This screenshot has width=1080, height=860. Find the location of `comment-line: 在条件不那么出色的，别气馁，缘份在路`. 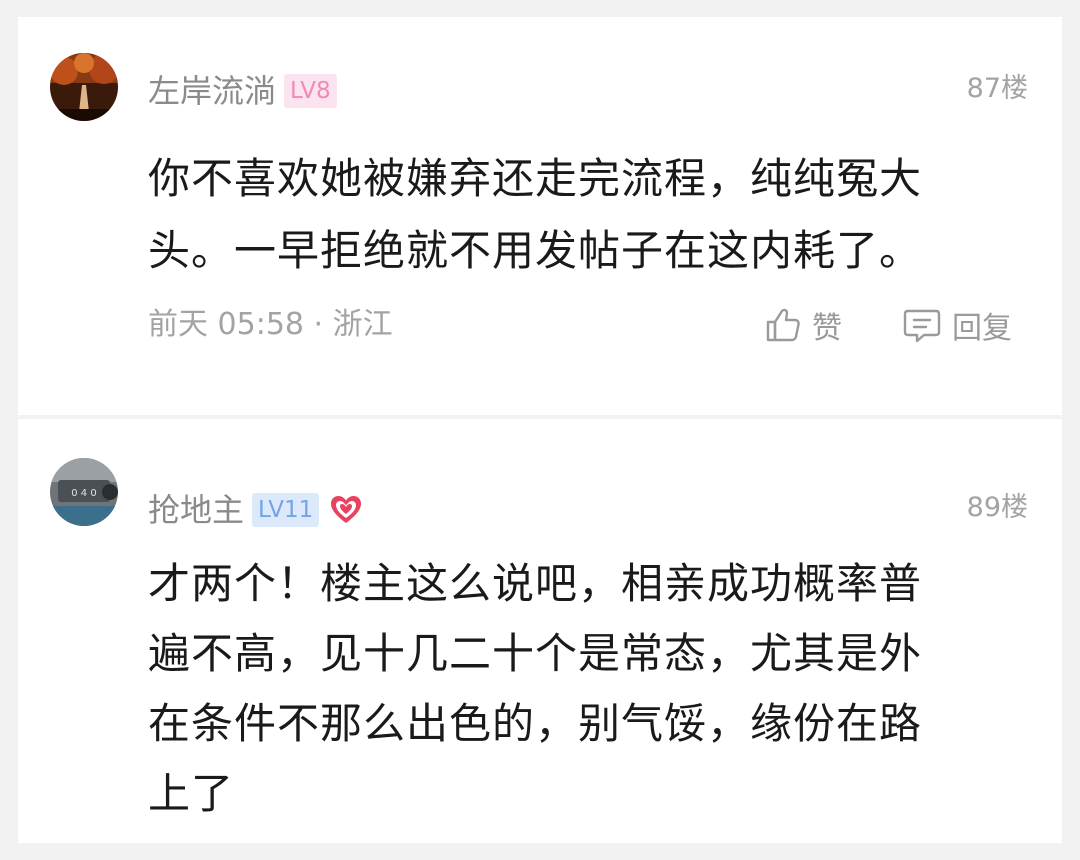

comment-line: 在条件不那么出色的，别气馁，缘份在路 is located at coordinates (535, 723).